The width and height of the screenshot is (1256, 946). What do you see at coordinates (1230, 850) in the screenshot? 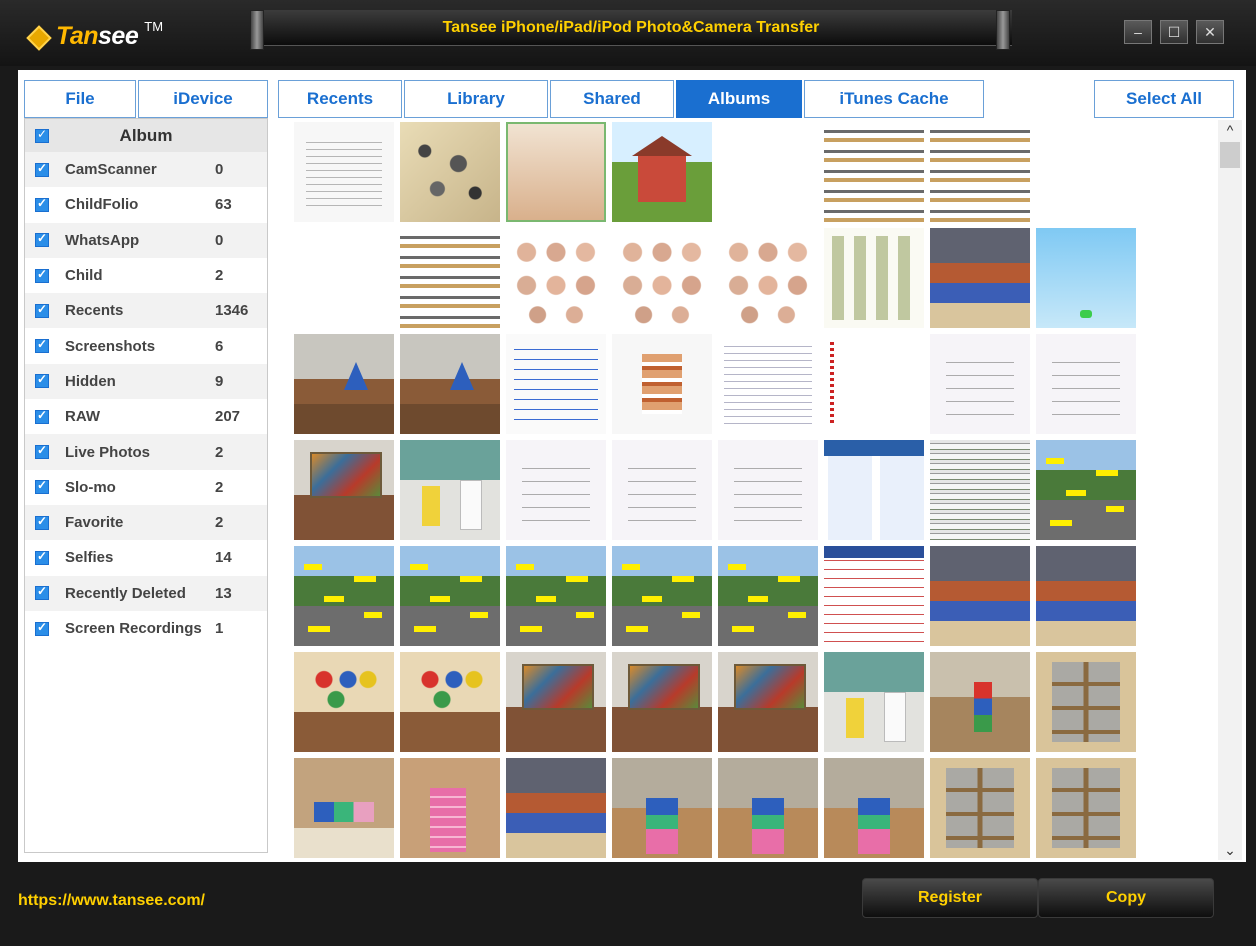
I see `scroll-down-icon: ⌄` at bounding box center [1230, 850].